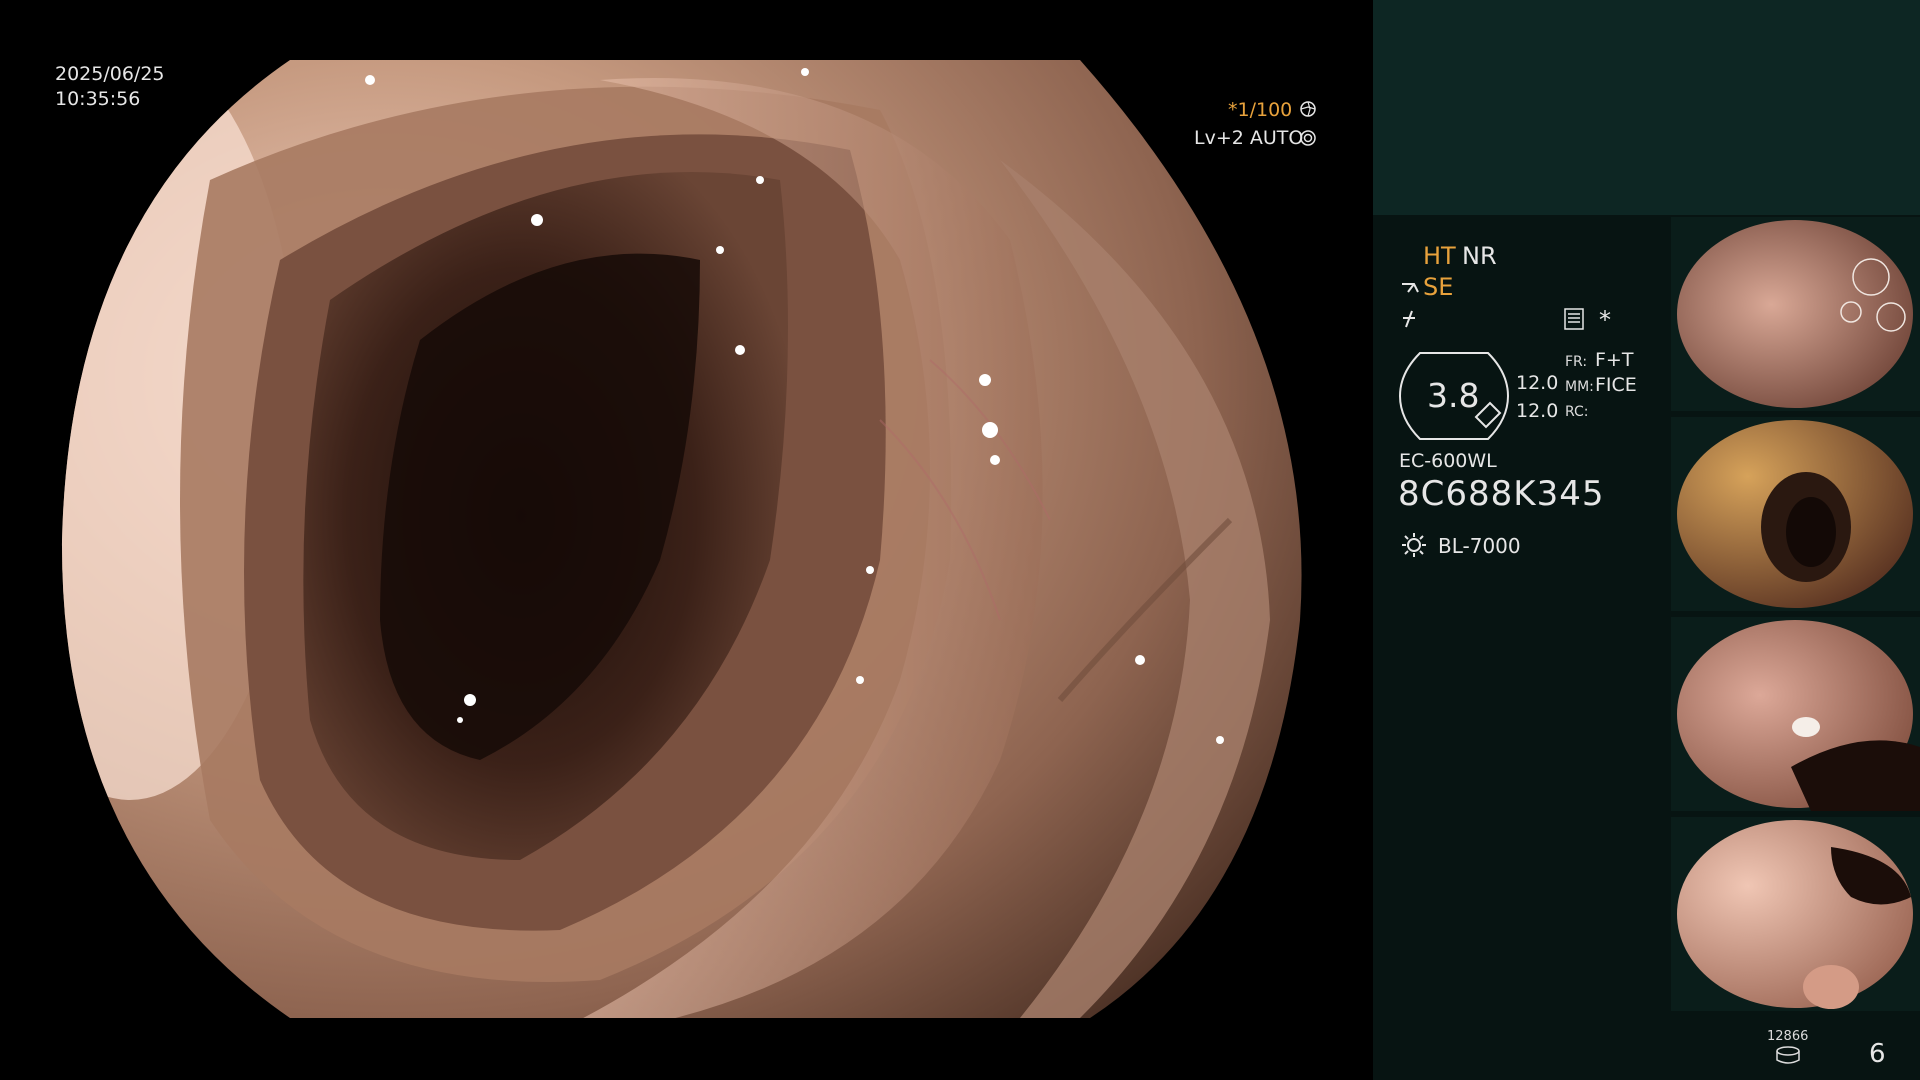 This screenshot has height=1080, width=1920. I want to click on capture-count: 6, so click(1877, 1054).